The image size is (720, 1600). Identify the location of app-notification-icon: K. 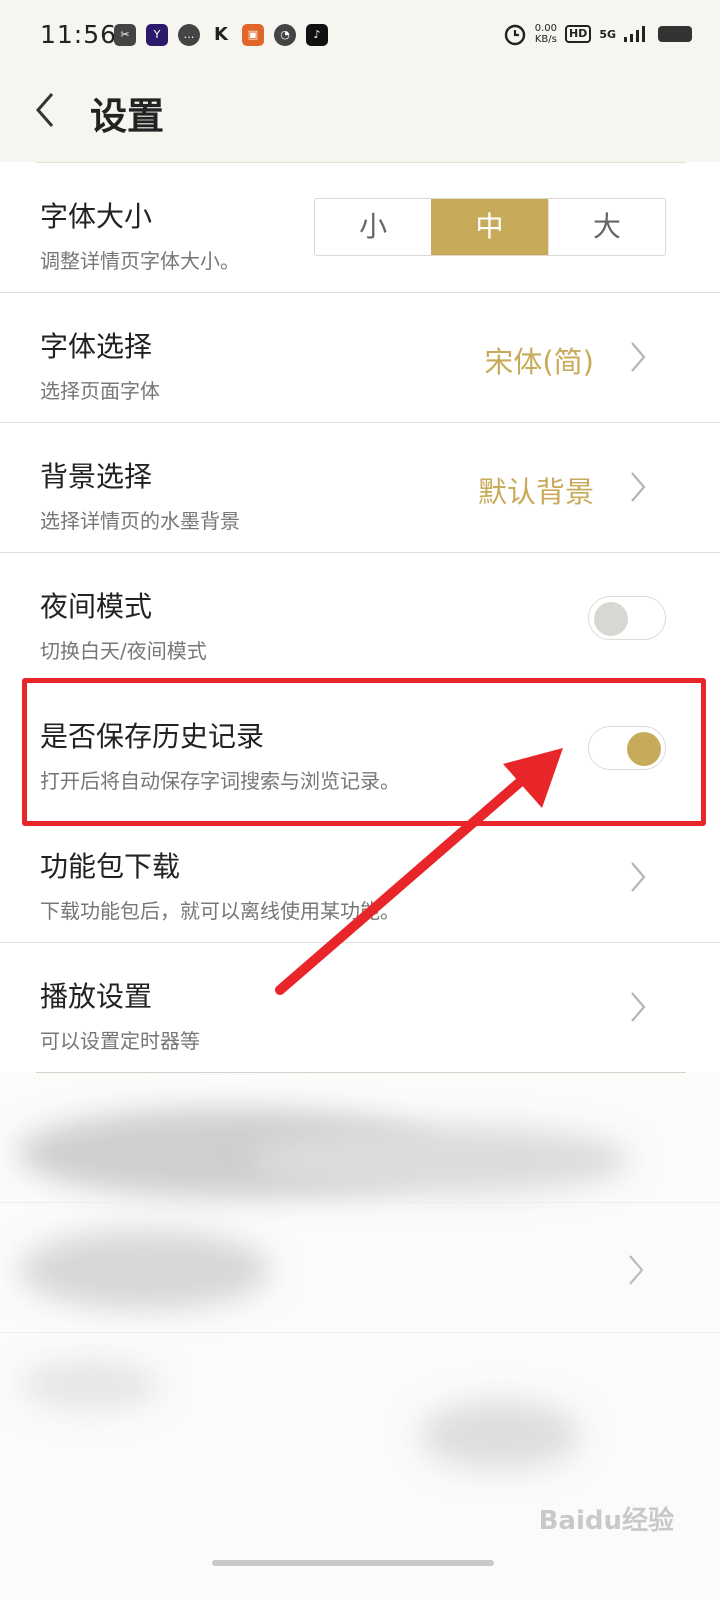
(221, 34).